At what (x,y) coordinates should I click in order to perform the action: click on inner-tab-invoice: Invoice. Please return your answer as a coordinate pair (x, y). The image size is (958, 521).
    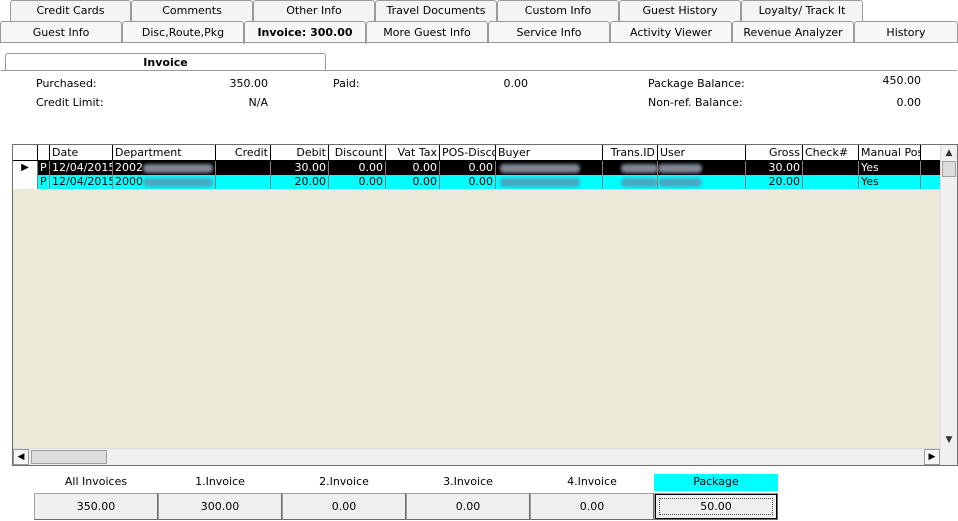
    Looking at the image, I should click on (165, 62).